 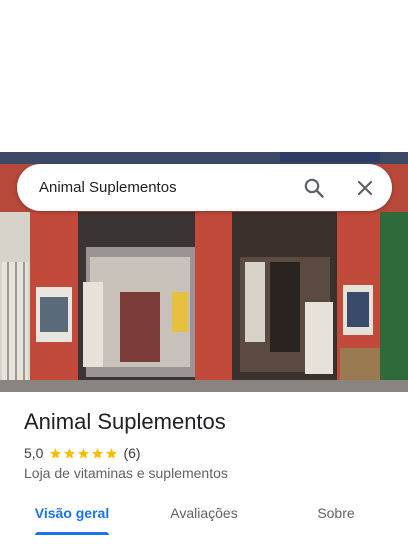 I want to click on rating-row: 5,0 (6), so click(x=82, y=453).